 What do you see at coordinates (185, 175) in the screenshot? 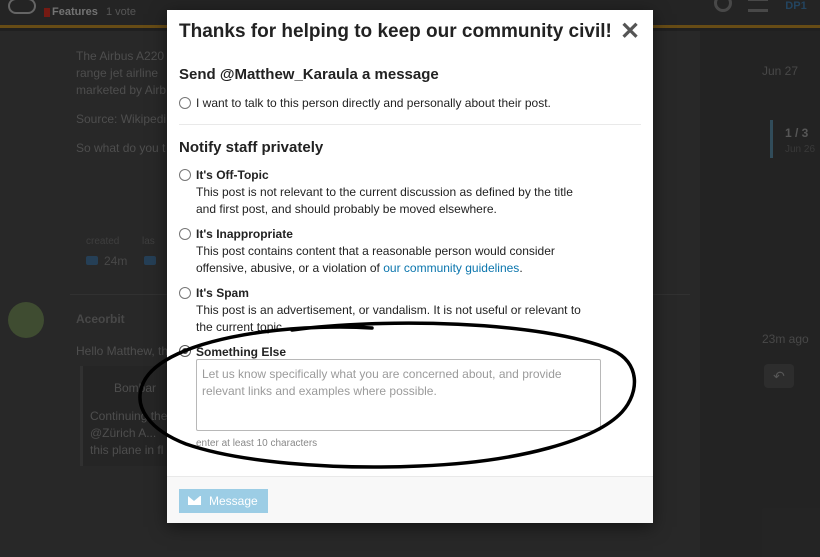
I see `radio-off-topic` at bounding box center [185, 175].